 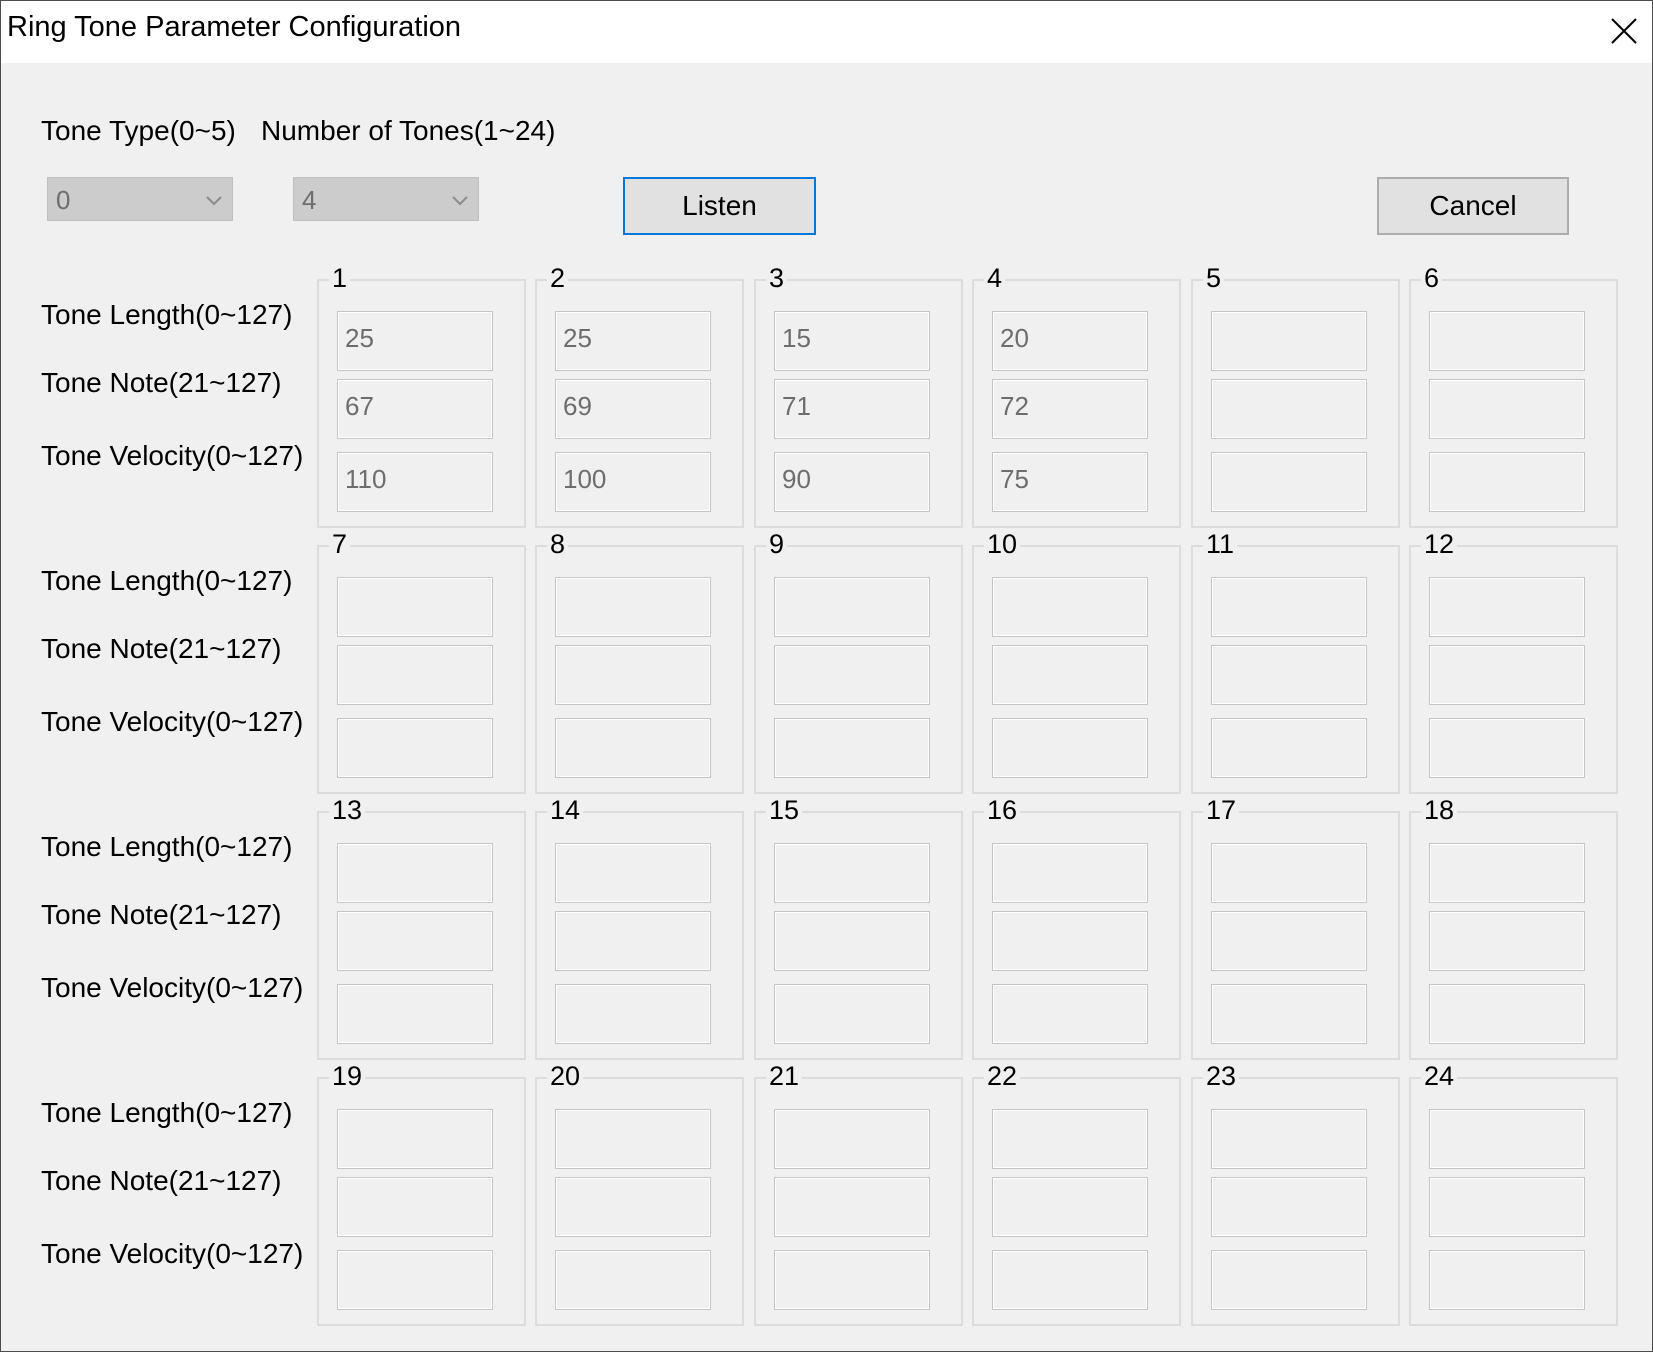 I want to click on tone-note-input: 71, so click(x=852, y=409).